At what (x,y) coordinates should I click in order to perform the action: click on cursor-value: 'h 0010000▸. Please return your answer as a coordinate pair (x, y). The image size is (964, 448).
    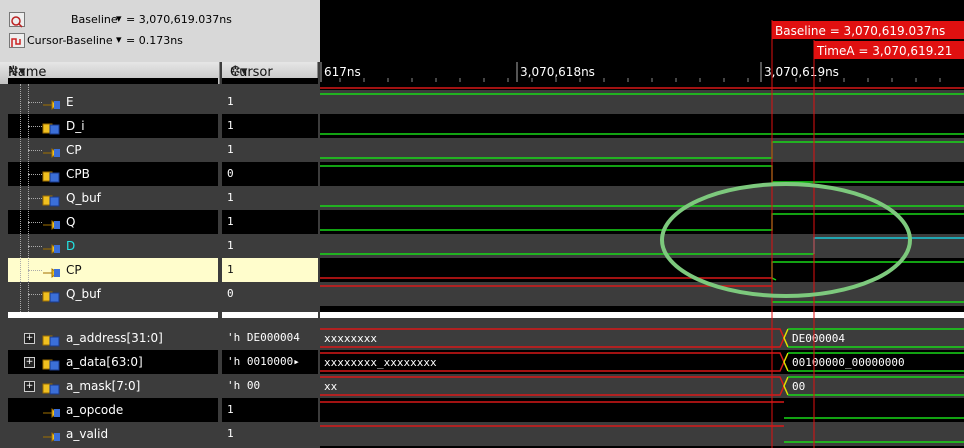
    Looking at the image, I should click on (263, 361).